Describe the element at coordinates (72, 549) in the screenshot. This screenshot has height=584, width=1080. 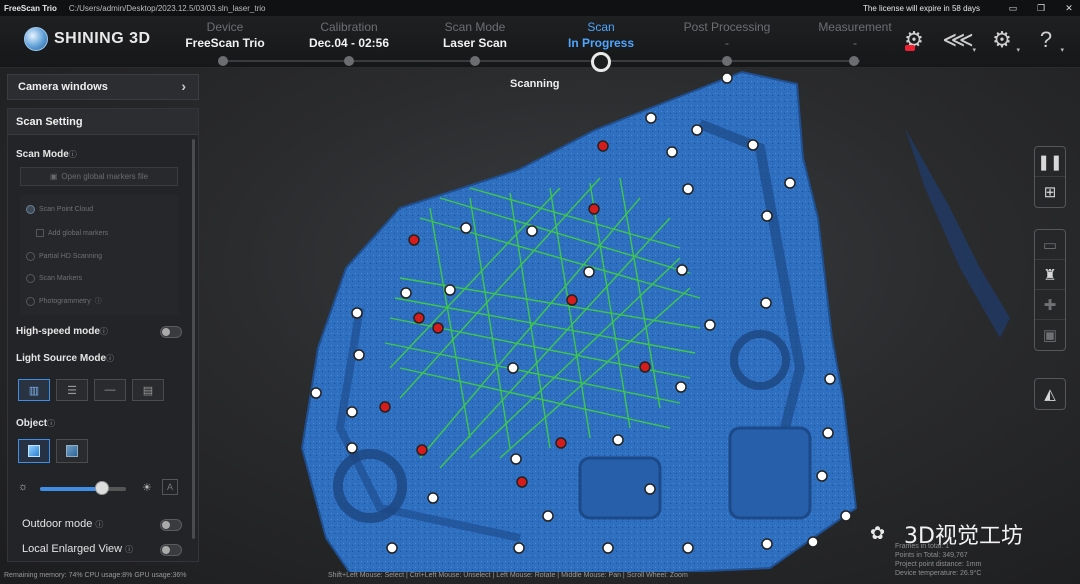
I see `local-enlarged-label: Local Enlarged View` at that location.